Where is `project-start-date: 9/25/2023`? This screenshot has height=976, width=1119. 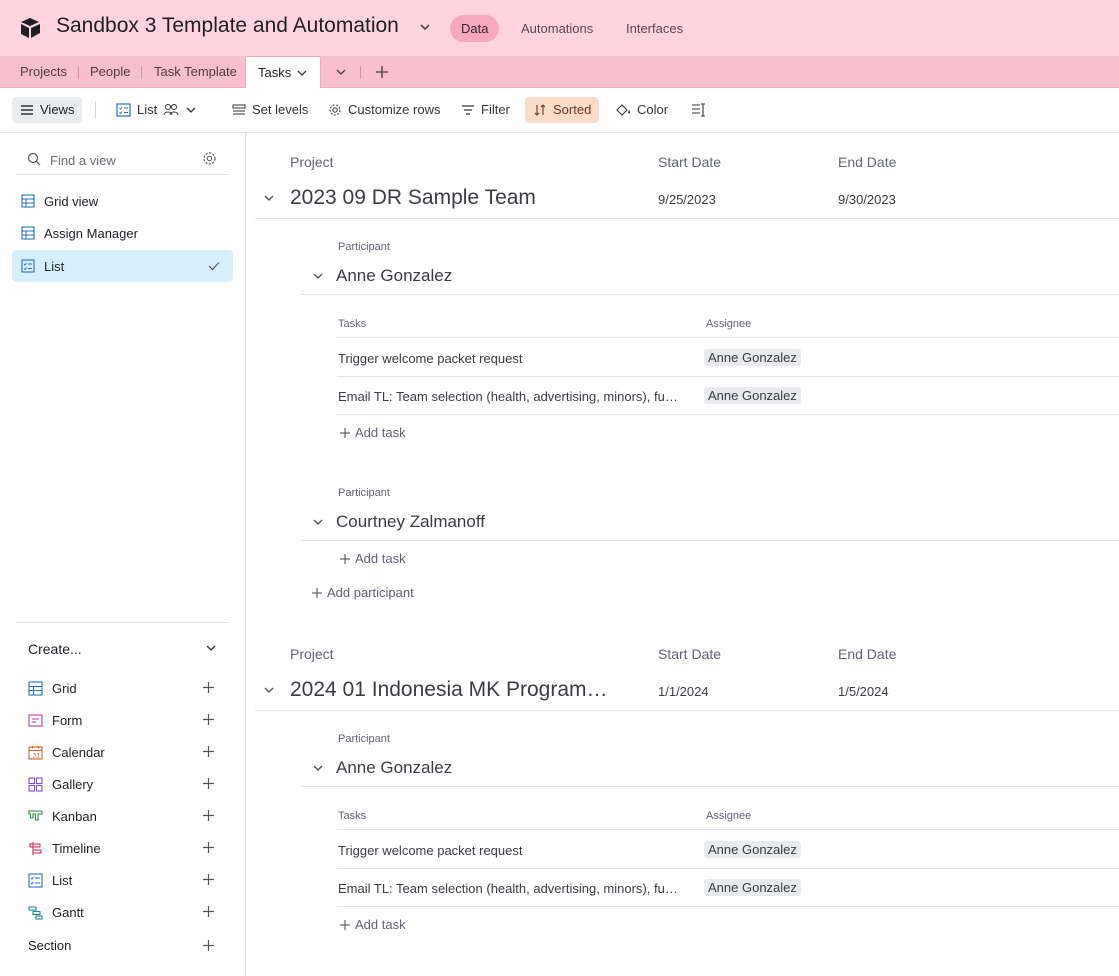
project-start-date: 9/25/2023 is located at coordinates (687, 199).